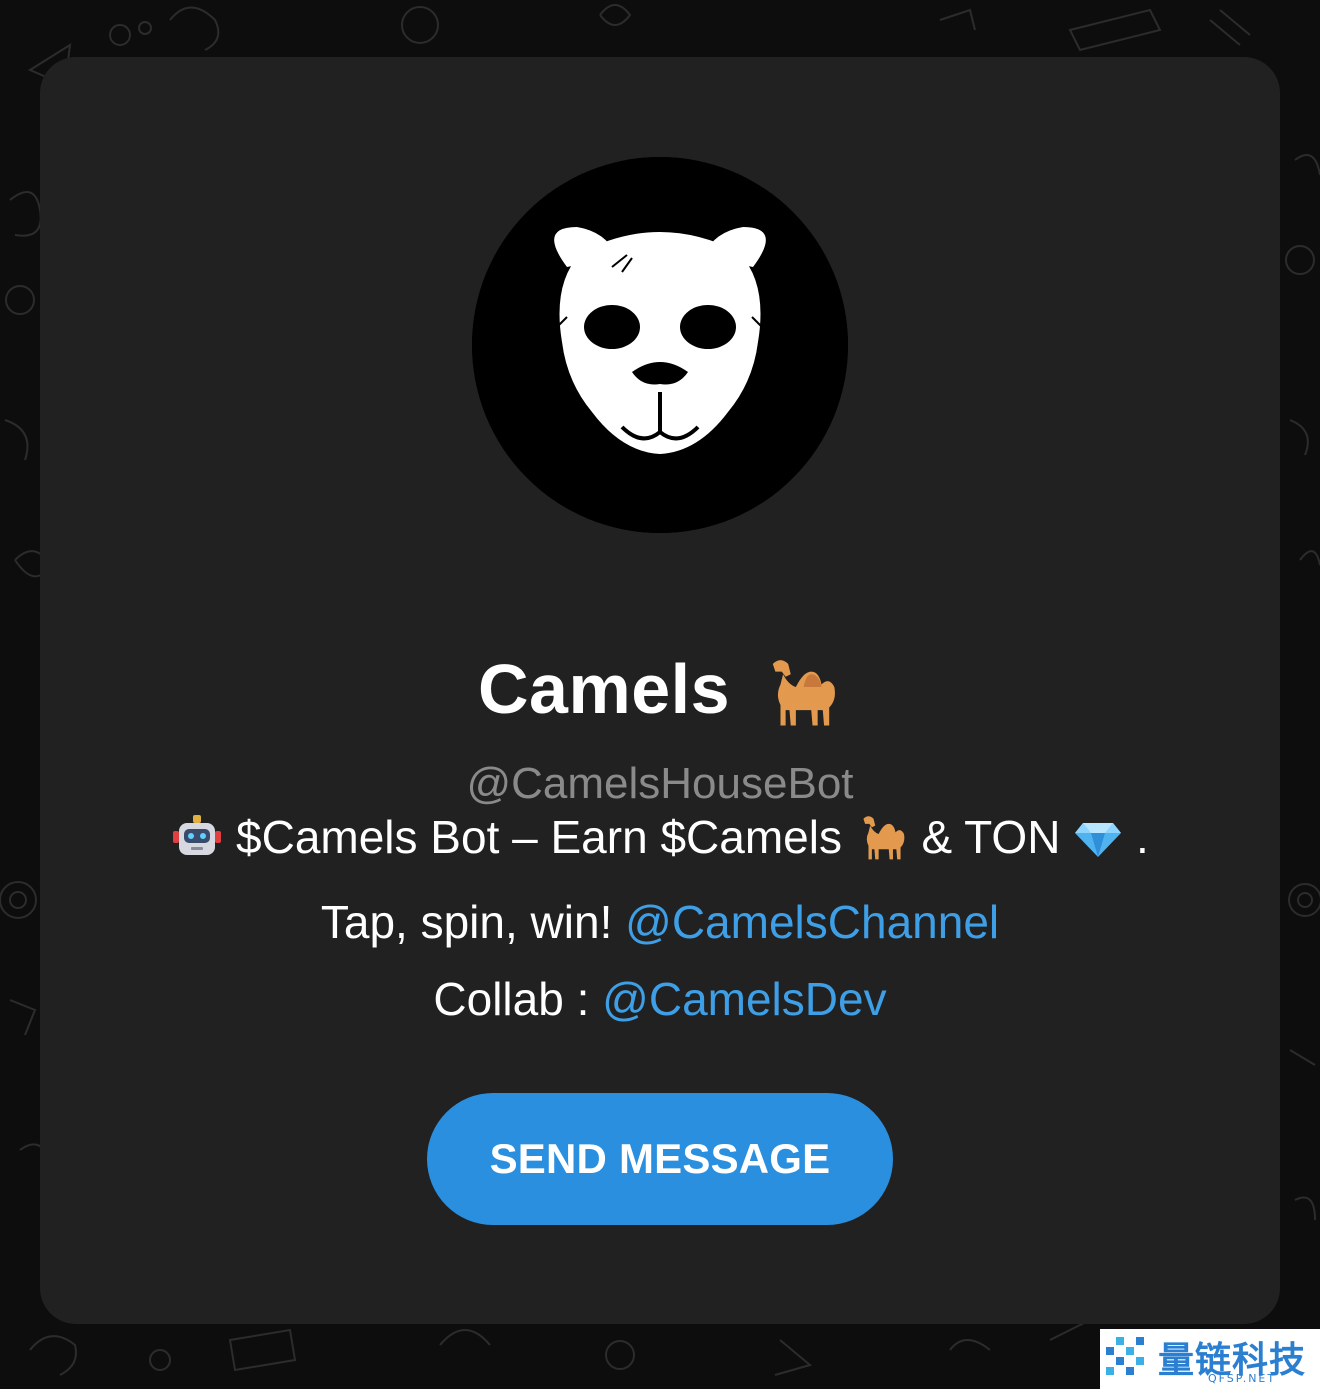  What do you see at coordinates (539, 837) in the screenshot?
I see `bio-text-a: $Camels Bot – Earn $Camels` at bounding box center [539, 837].